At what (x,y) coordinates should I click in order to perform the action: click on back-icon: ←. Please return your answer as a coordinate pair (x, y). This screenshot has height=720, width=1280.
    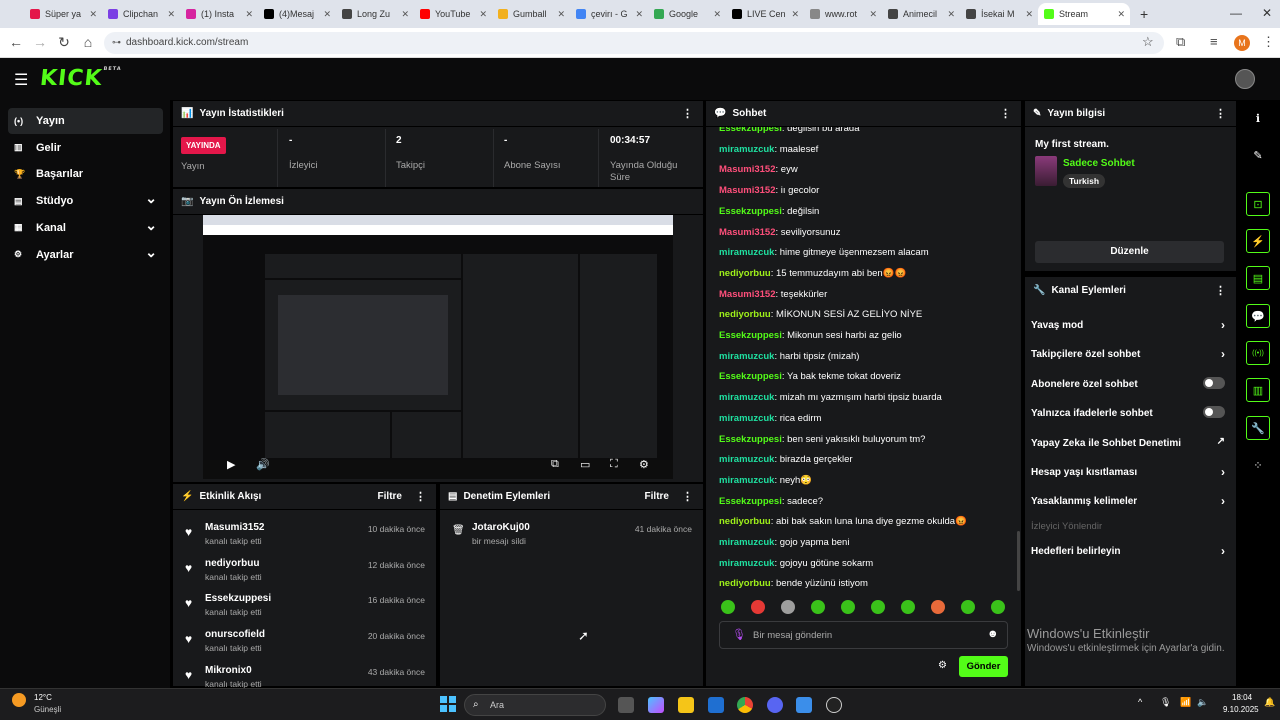
    Looking at the image, I should click on (16, 42).